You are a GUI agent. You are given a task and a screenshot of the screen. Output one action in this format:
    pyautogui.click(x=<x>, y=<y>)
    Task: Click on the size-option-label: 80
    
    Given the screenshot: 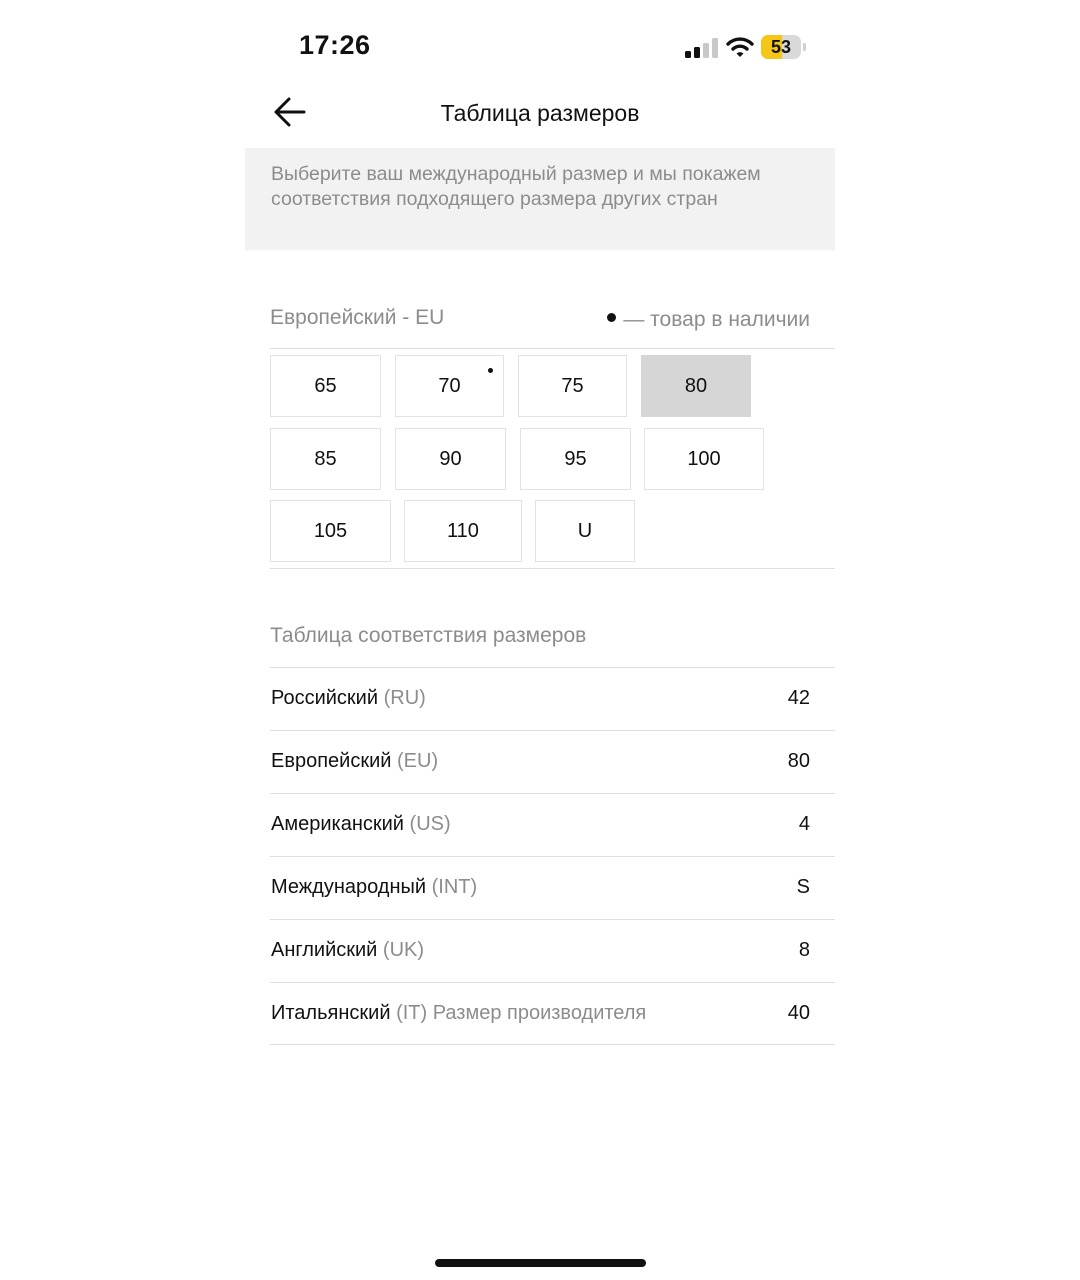 What is the action you would take?
    pyautogui.click(x=696, y=385)
    